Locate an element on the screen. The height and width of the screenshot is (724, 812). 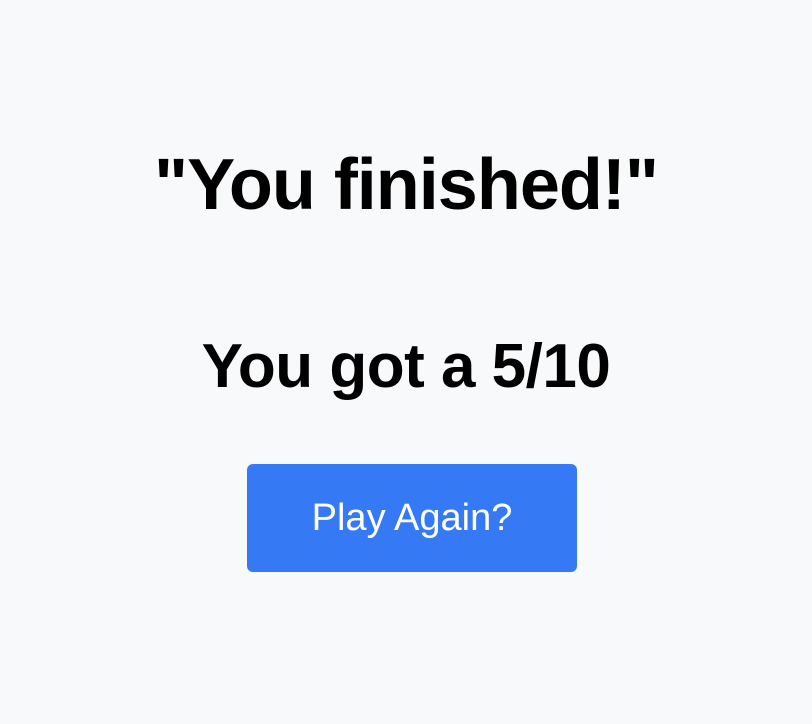
score-text: You got a 5/10 is located at coordinates (406, 366).